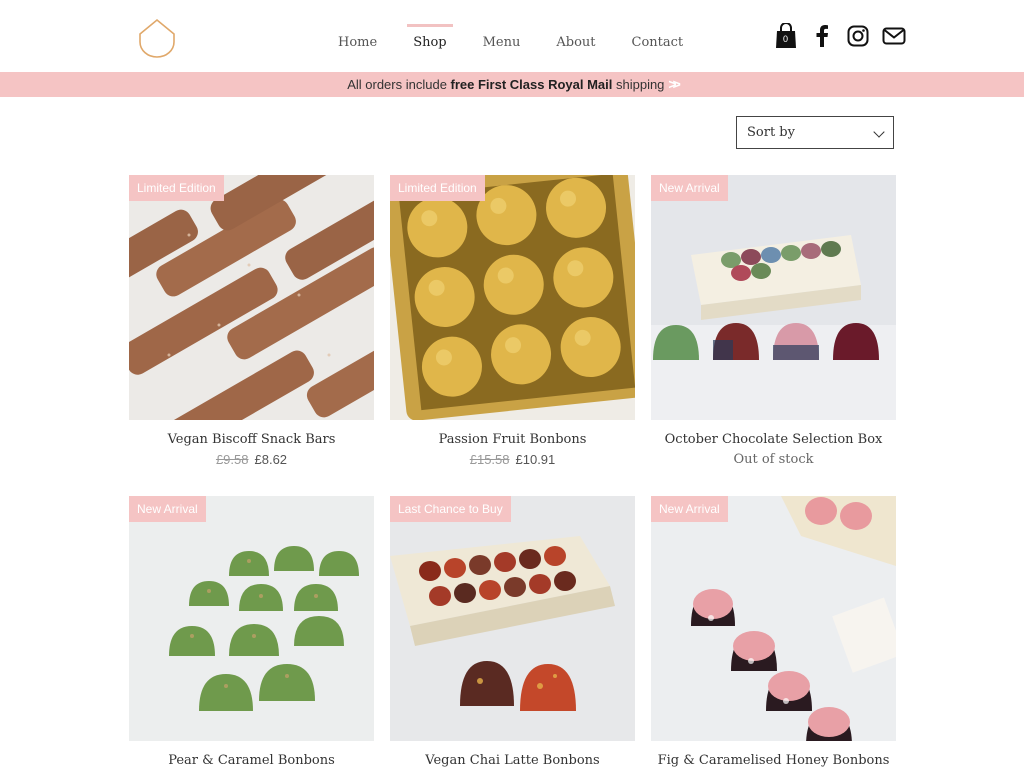 The height and width of the screenshot is (768, 1024). What do you see at coordinates (251, 459) in the screenshot?
I see `product-price: £9.58 £8.62` at bounding box center [251, 459].